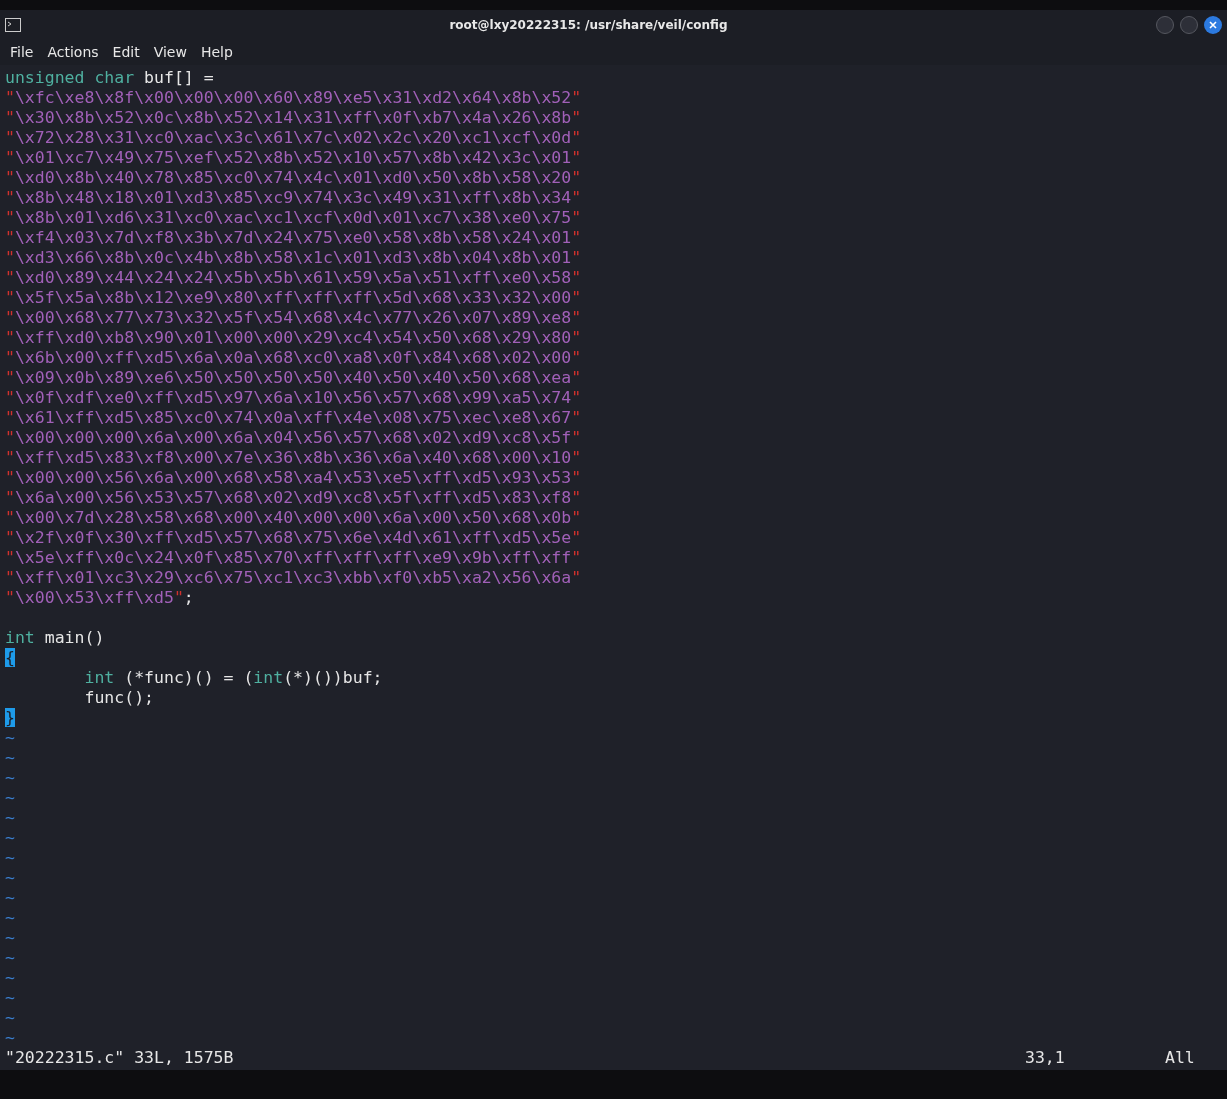  What do you see at coordinates (293, 298) in the screenshot?
I see `code-line: "\x5f\x5a\x8b\x12\xe9\x80\xff\xff\xff\x5d\x68\x33\x32\x00"` at bounding box center [293, 298].